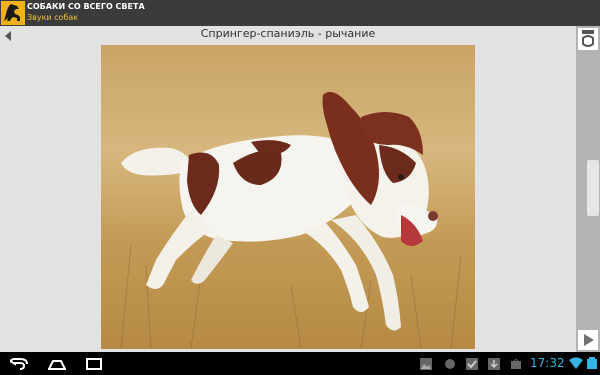  Describe the element at coordinates (300, 363) in the screenshot. I see `system-nav-bar` at that location.